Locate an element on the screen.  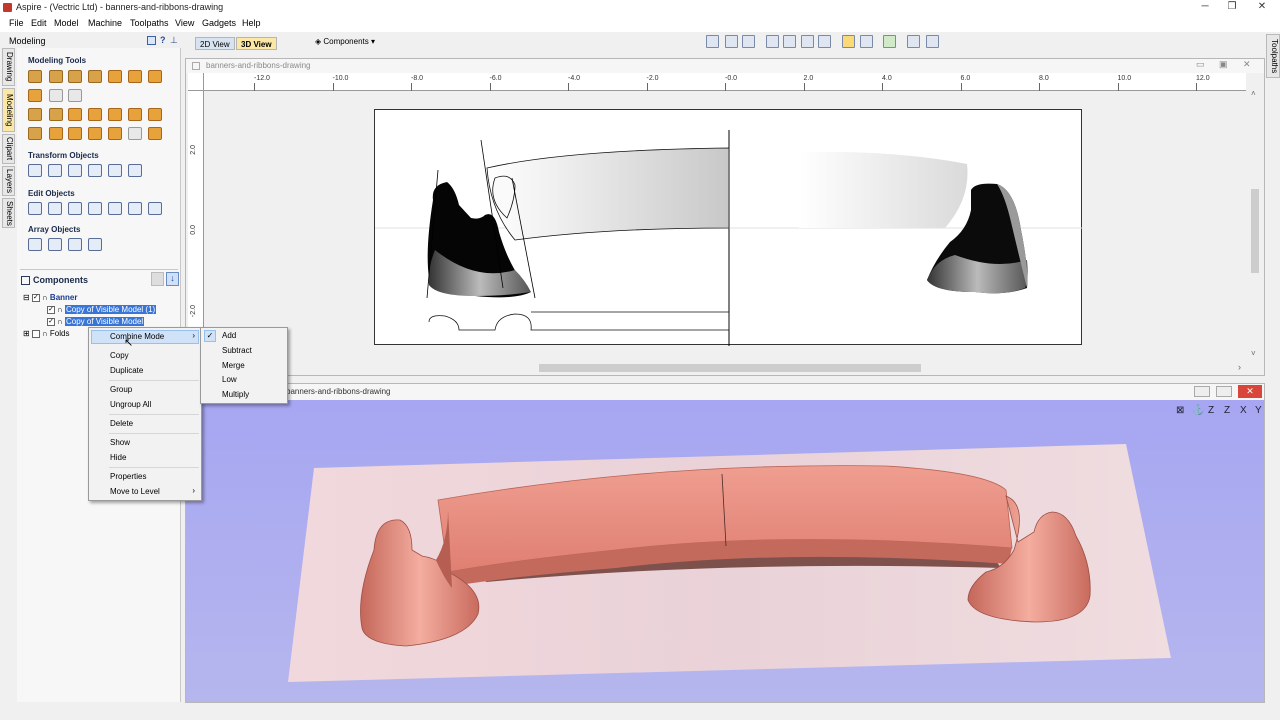
menu-item-combine-mode: Combine Mode is located at coordinates (137, 337).